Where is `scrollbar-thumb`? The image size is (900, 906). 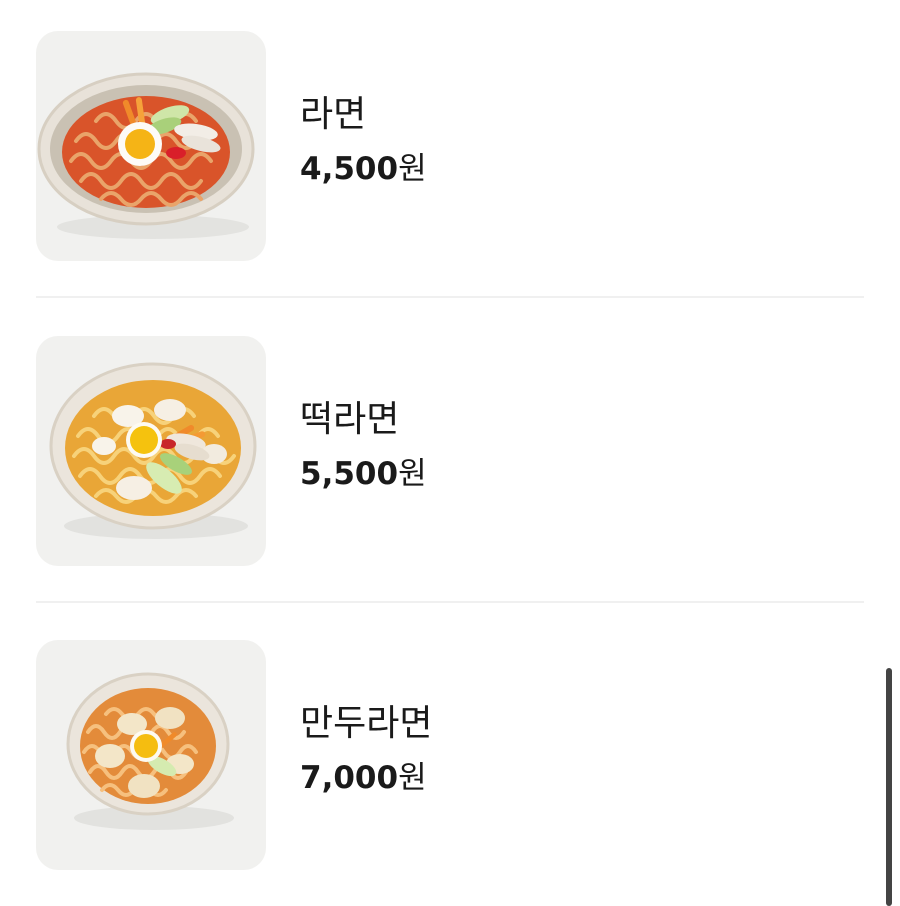
scrollbar-thumb is located at coordinates (889, 787).